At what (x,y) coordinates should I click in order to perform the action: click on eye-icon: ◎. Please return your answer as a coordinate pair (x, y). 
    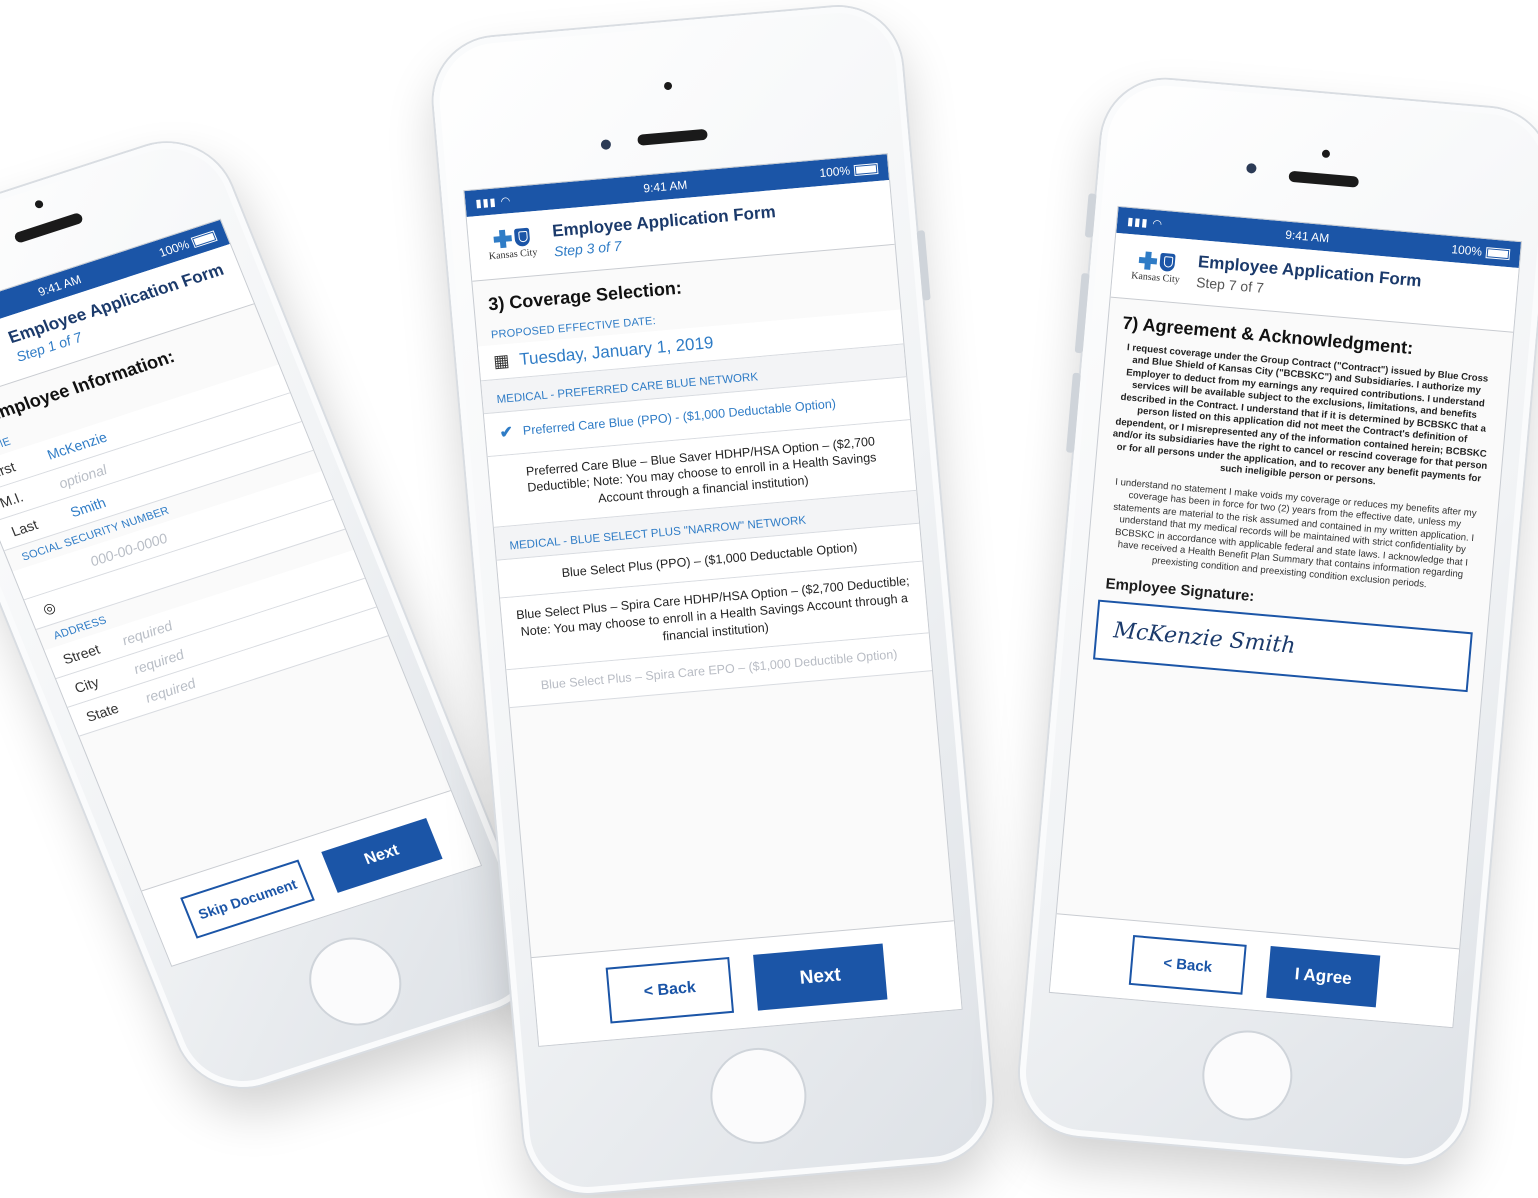
    Looking at the image, I should click on (49, 609).